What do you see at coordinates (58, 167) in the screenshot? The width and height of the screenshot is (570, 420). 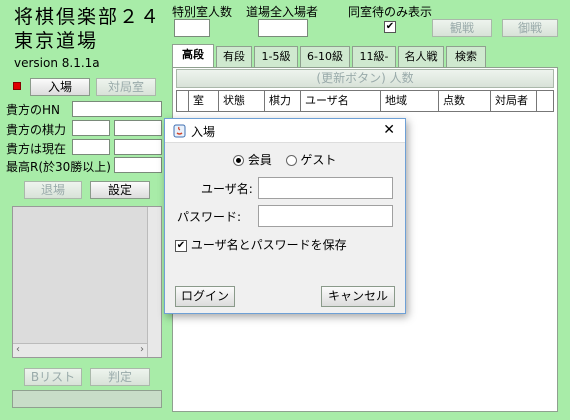 I see `max-rating-label: 最高R(於30勝以上)` at bounding box center [58, 167].